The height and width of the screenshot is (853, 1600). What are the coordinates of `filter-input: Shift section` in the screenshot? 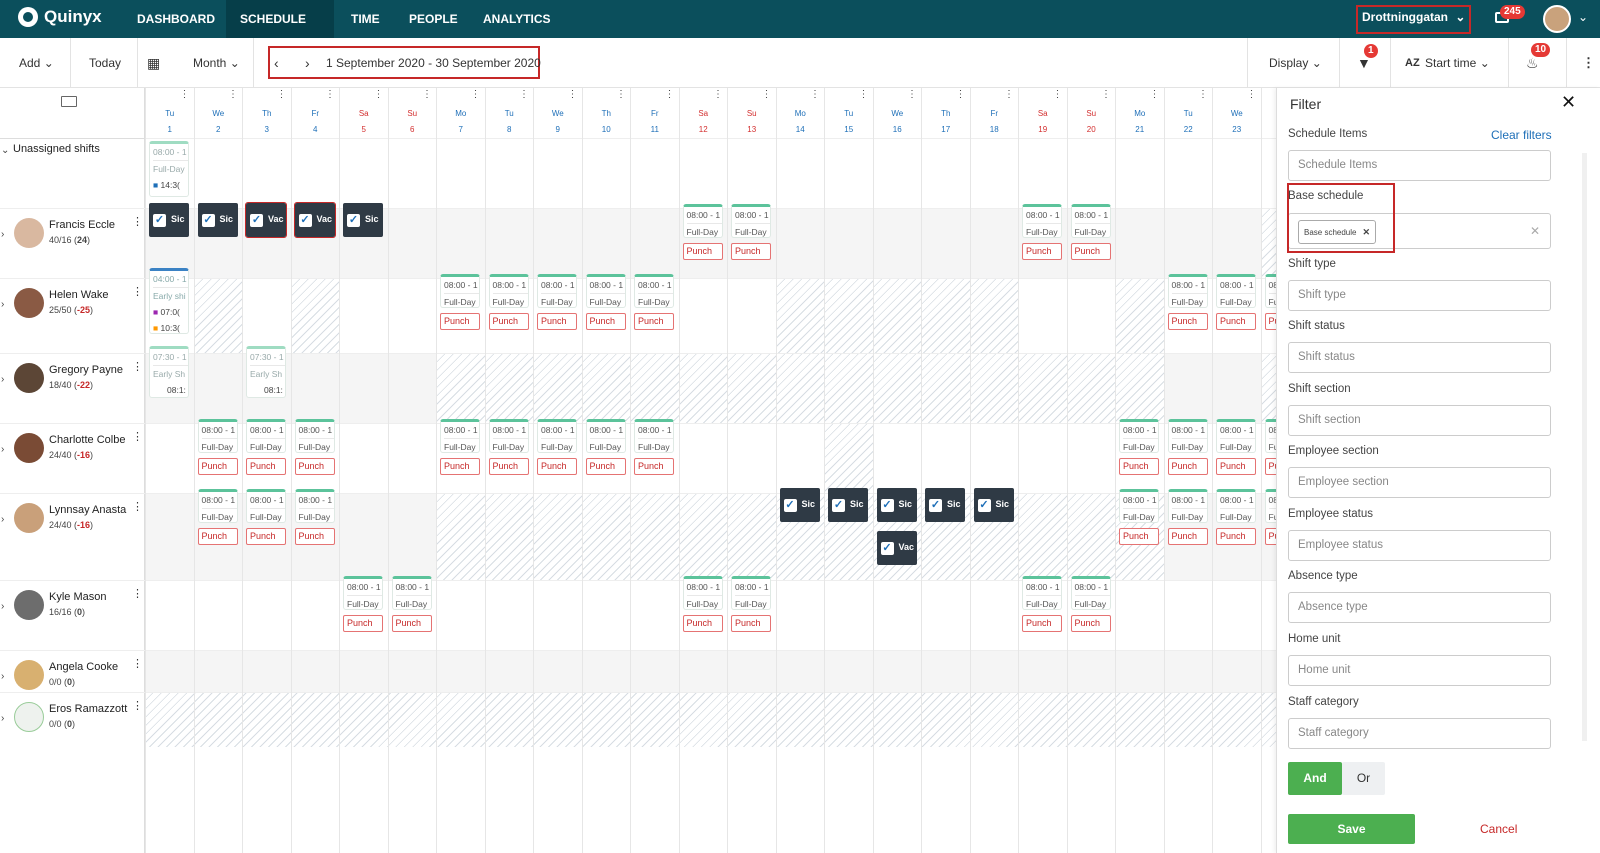 It's located at (1419, 420).